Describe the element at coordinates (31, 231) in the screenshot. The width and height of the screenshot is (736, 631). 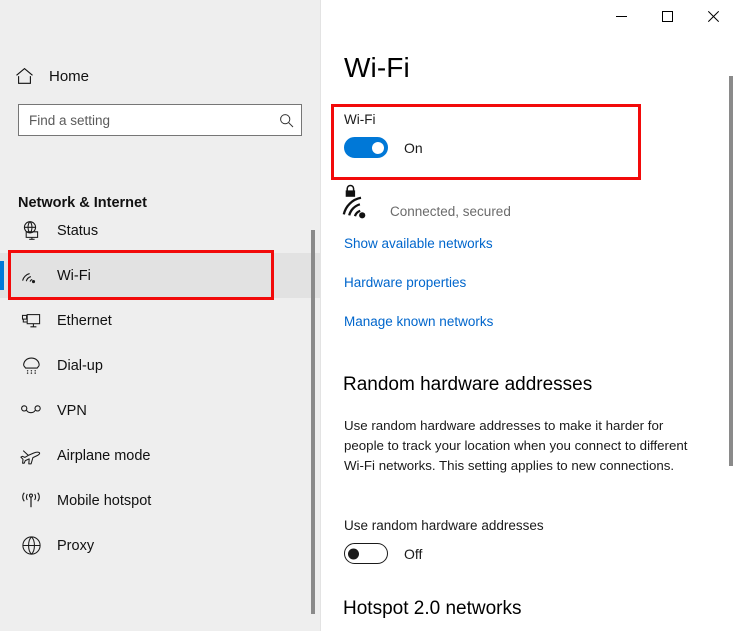
I see `status-globe-icon` at that location.